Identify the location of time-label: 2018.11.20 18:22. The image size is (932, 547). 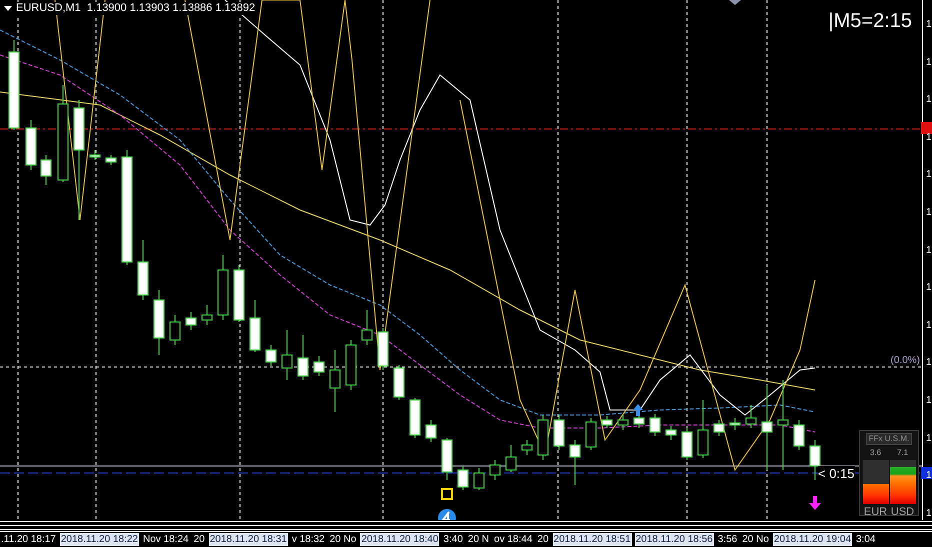
(99, 539).